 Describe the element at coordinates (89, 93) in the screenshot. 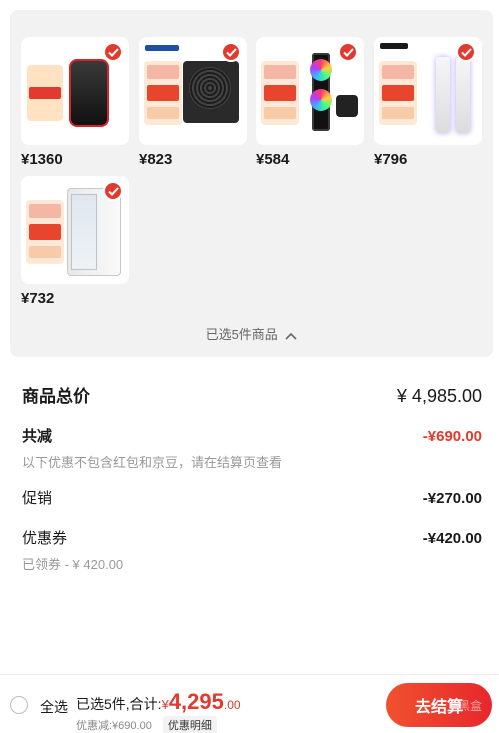

I see `ssd-drive-image` at that location.